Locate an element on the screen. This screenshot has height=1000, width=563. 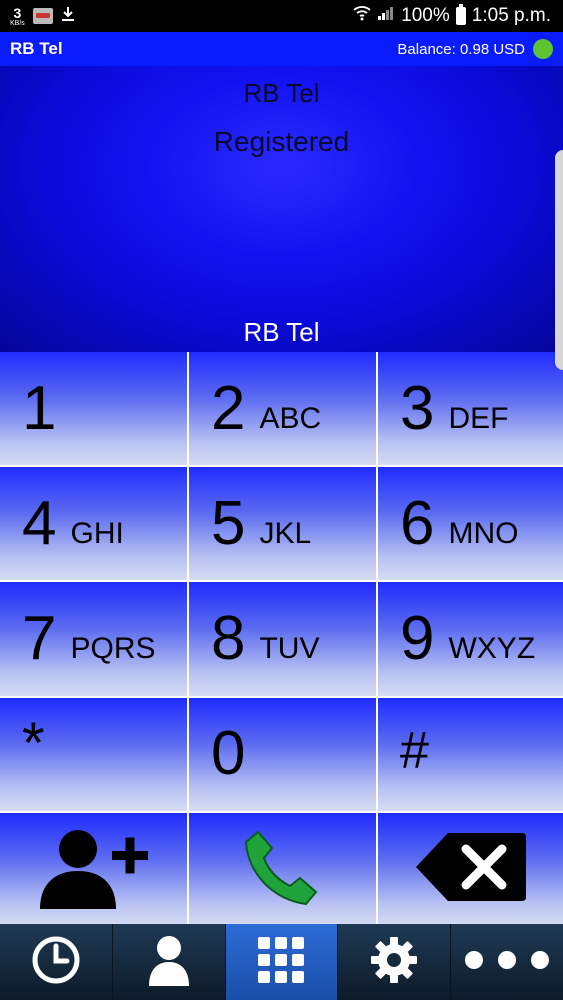
key-4: 4 GHI is located at coordinates (93, 524).